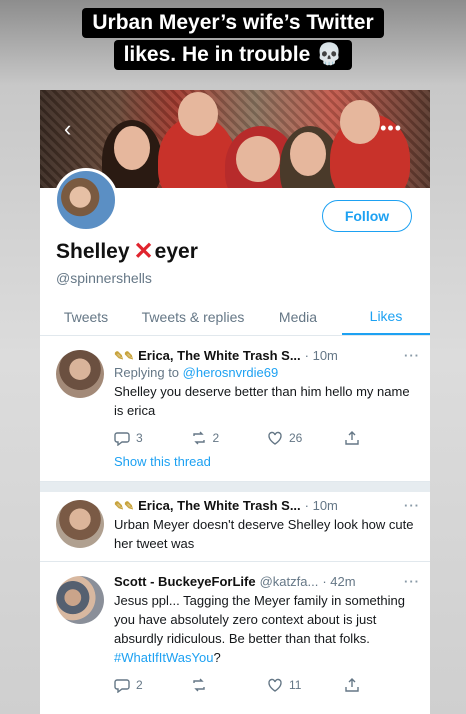  What do you see at coordinates (152, 685) in the screenshot?
I see `reply-button: 2` at bounding box center [152, 685].